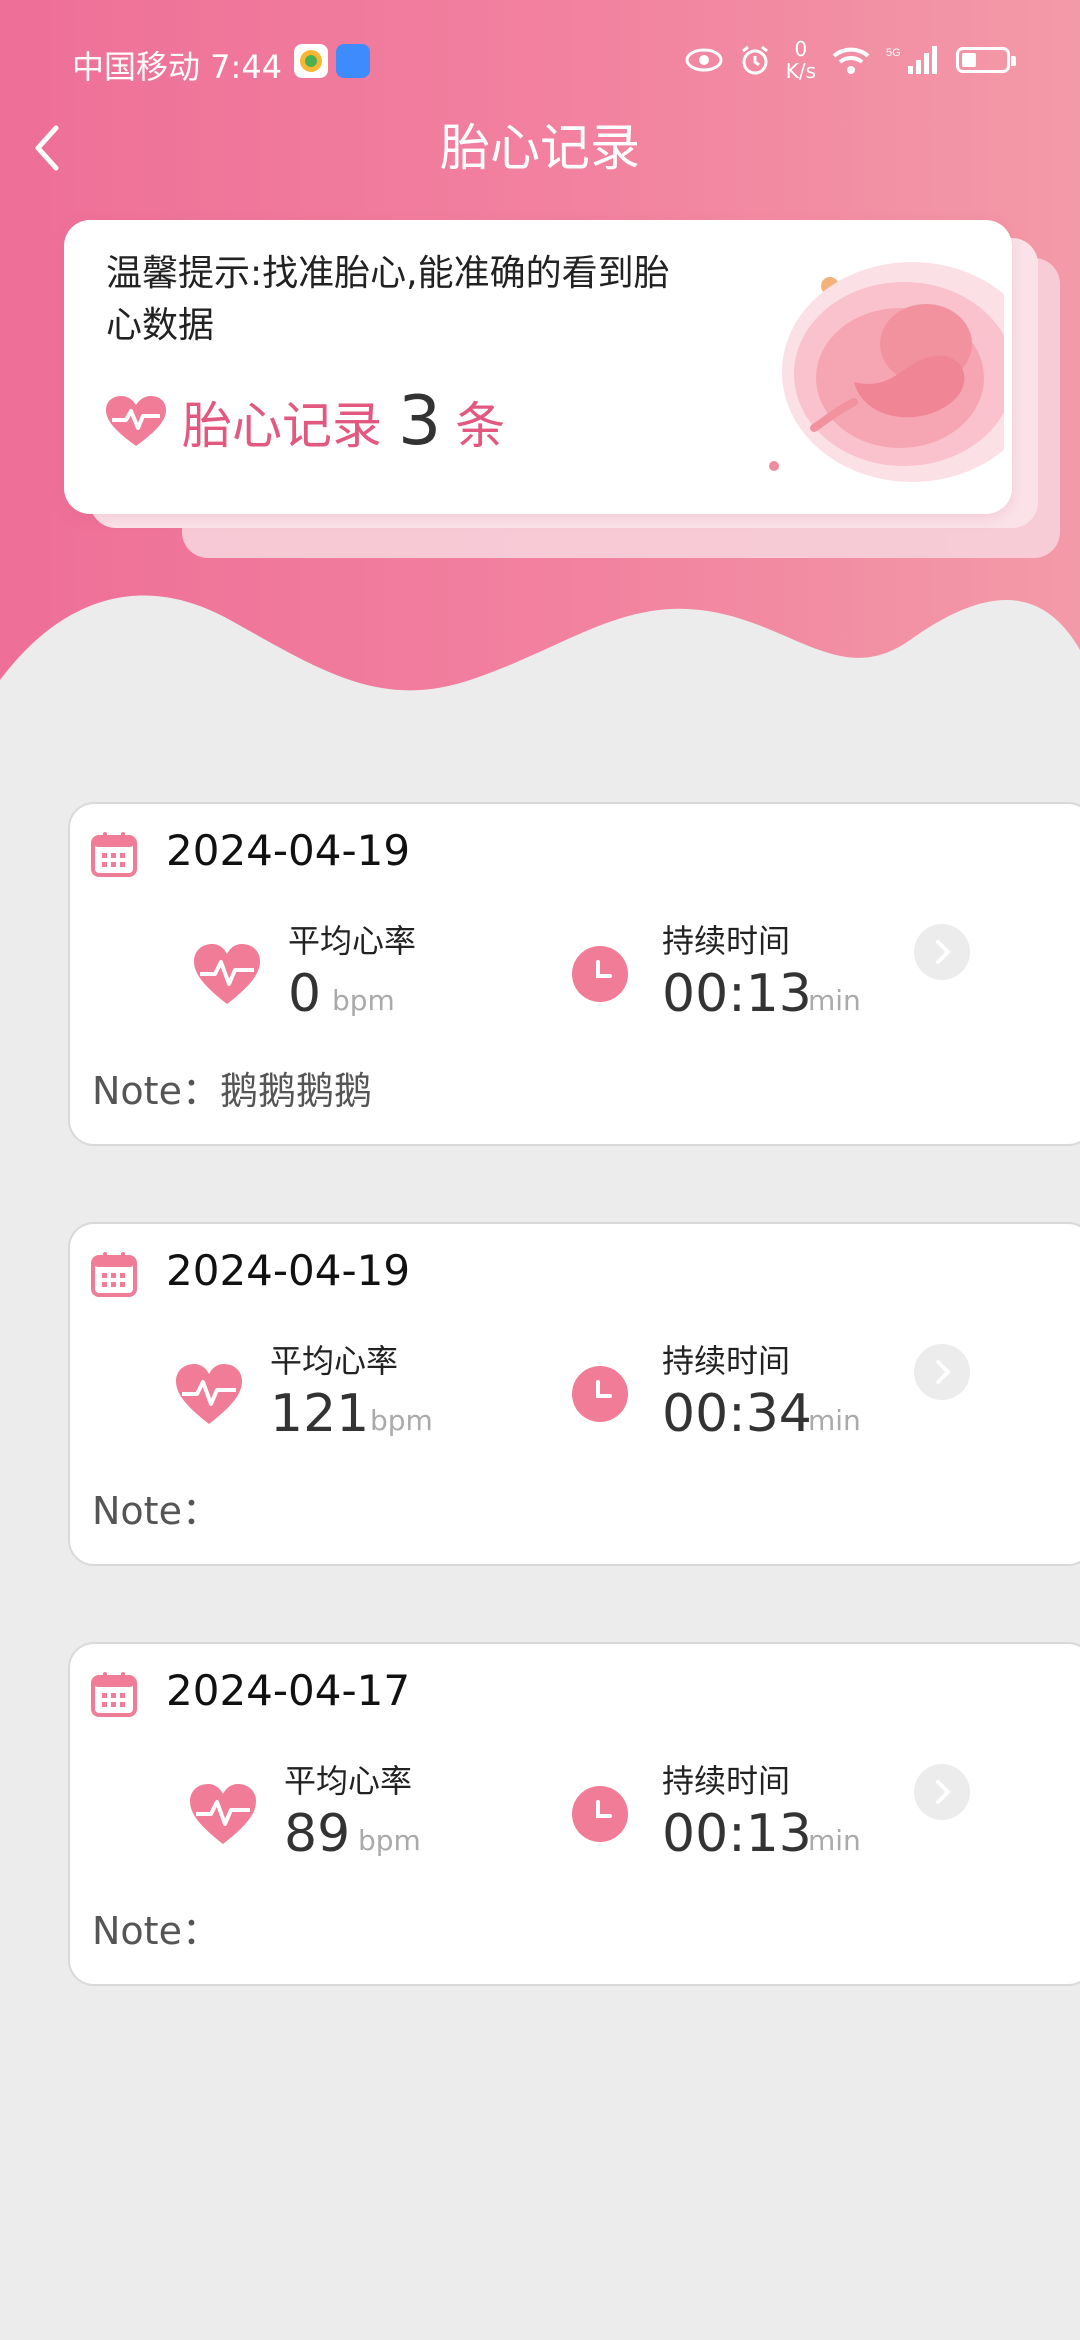 The image size is (1080, 2340). What do you see at coordinates (540, 148) in the screenshot?
I see `page-title: 胎心记录` at bounding box center [540, 148].